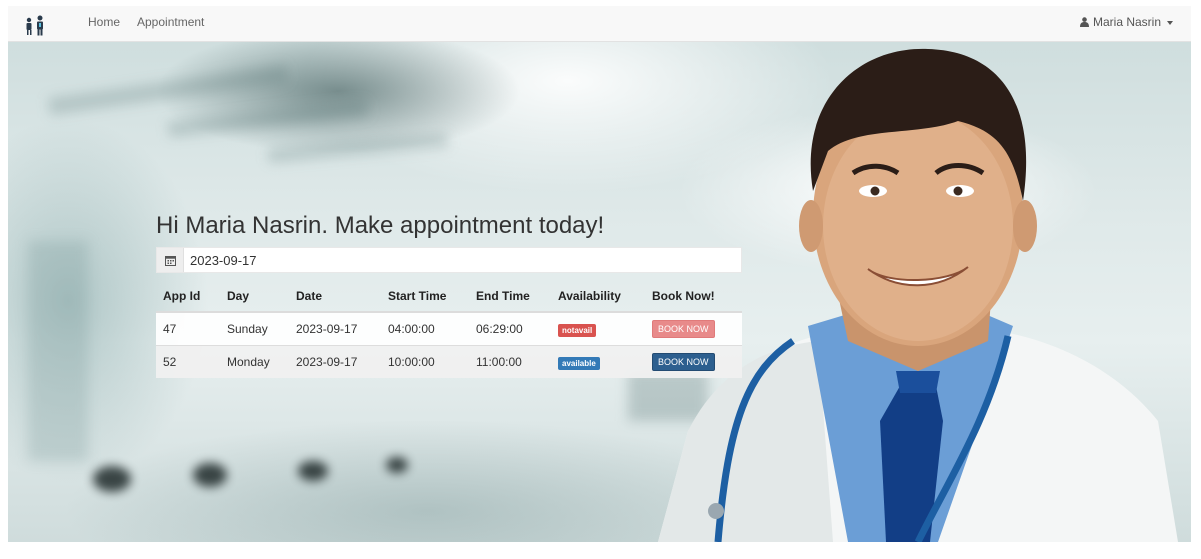  I want to click on nav-home-link: Home, so click(104, 22).